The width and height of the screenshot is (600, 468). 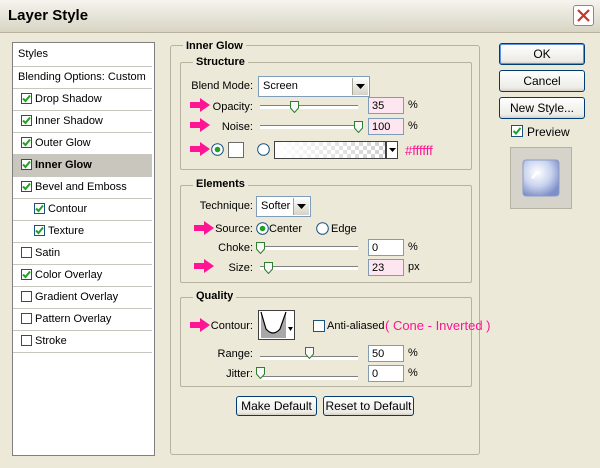 What do you see at coordinates (319, 326) in the screenshot?
I see `anti-aliased-checkbox` at bounding box center [319, 326].